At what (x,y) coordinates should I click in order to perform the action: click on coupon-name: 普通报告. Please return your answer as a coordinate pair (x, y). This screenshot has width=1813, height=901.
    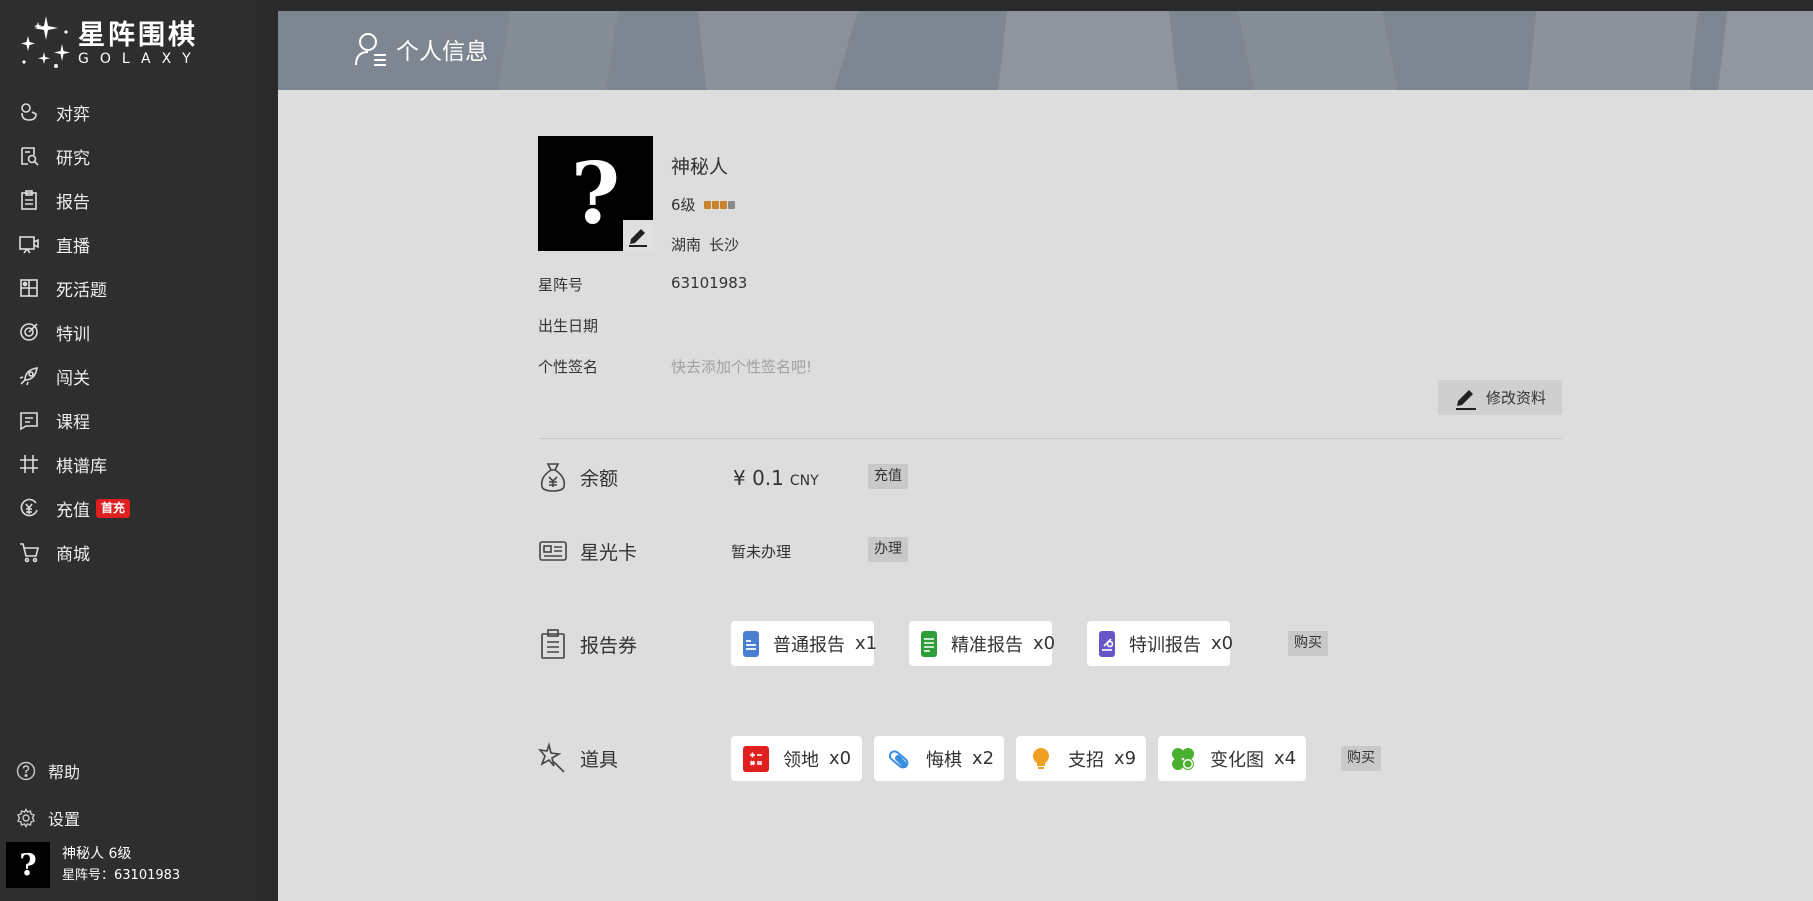
    Looking at the image, I should click on (809, 645).